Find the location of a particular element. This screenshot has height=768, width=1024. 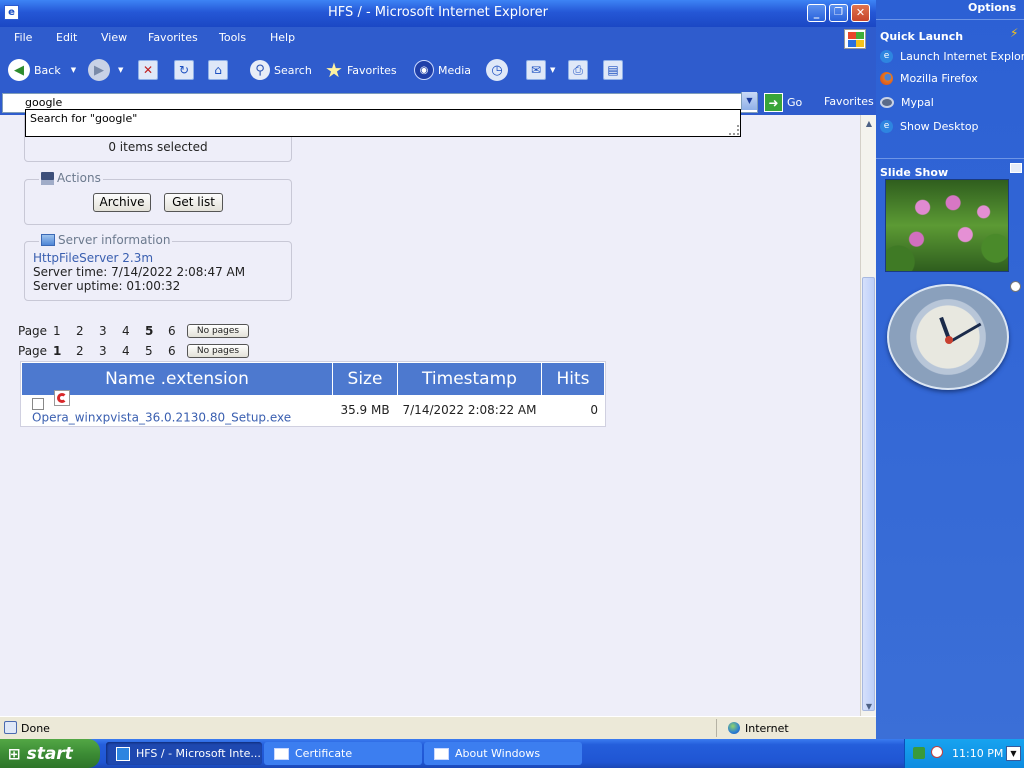

mail-dropdown-icon: ▼ is located at coordinates (552, 70).